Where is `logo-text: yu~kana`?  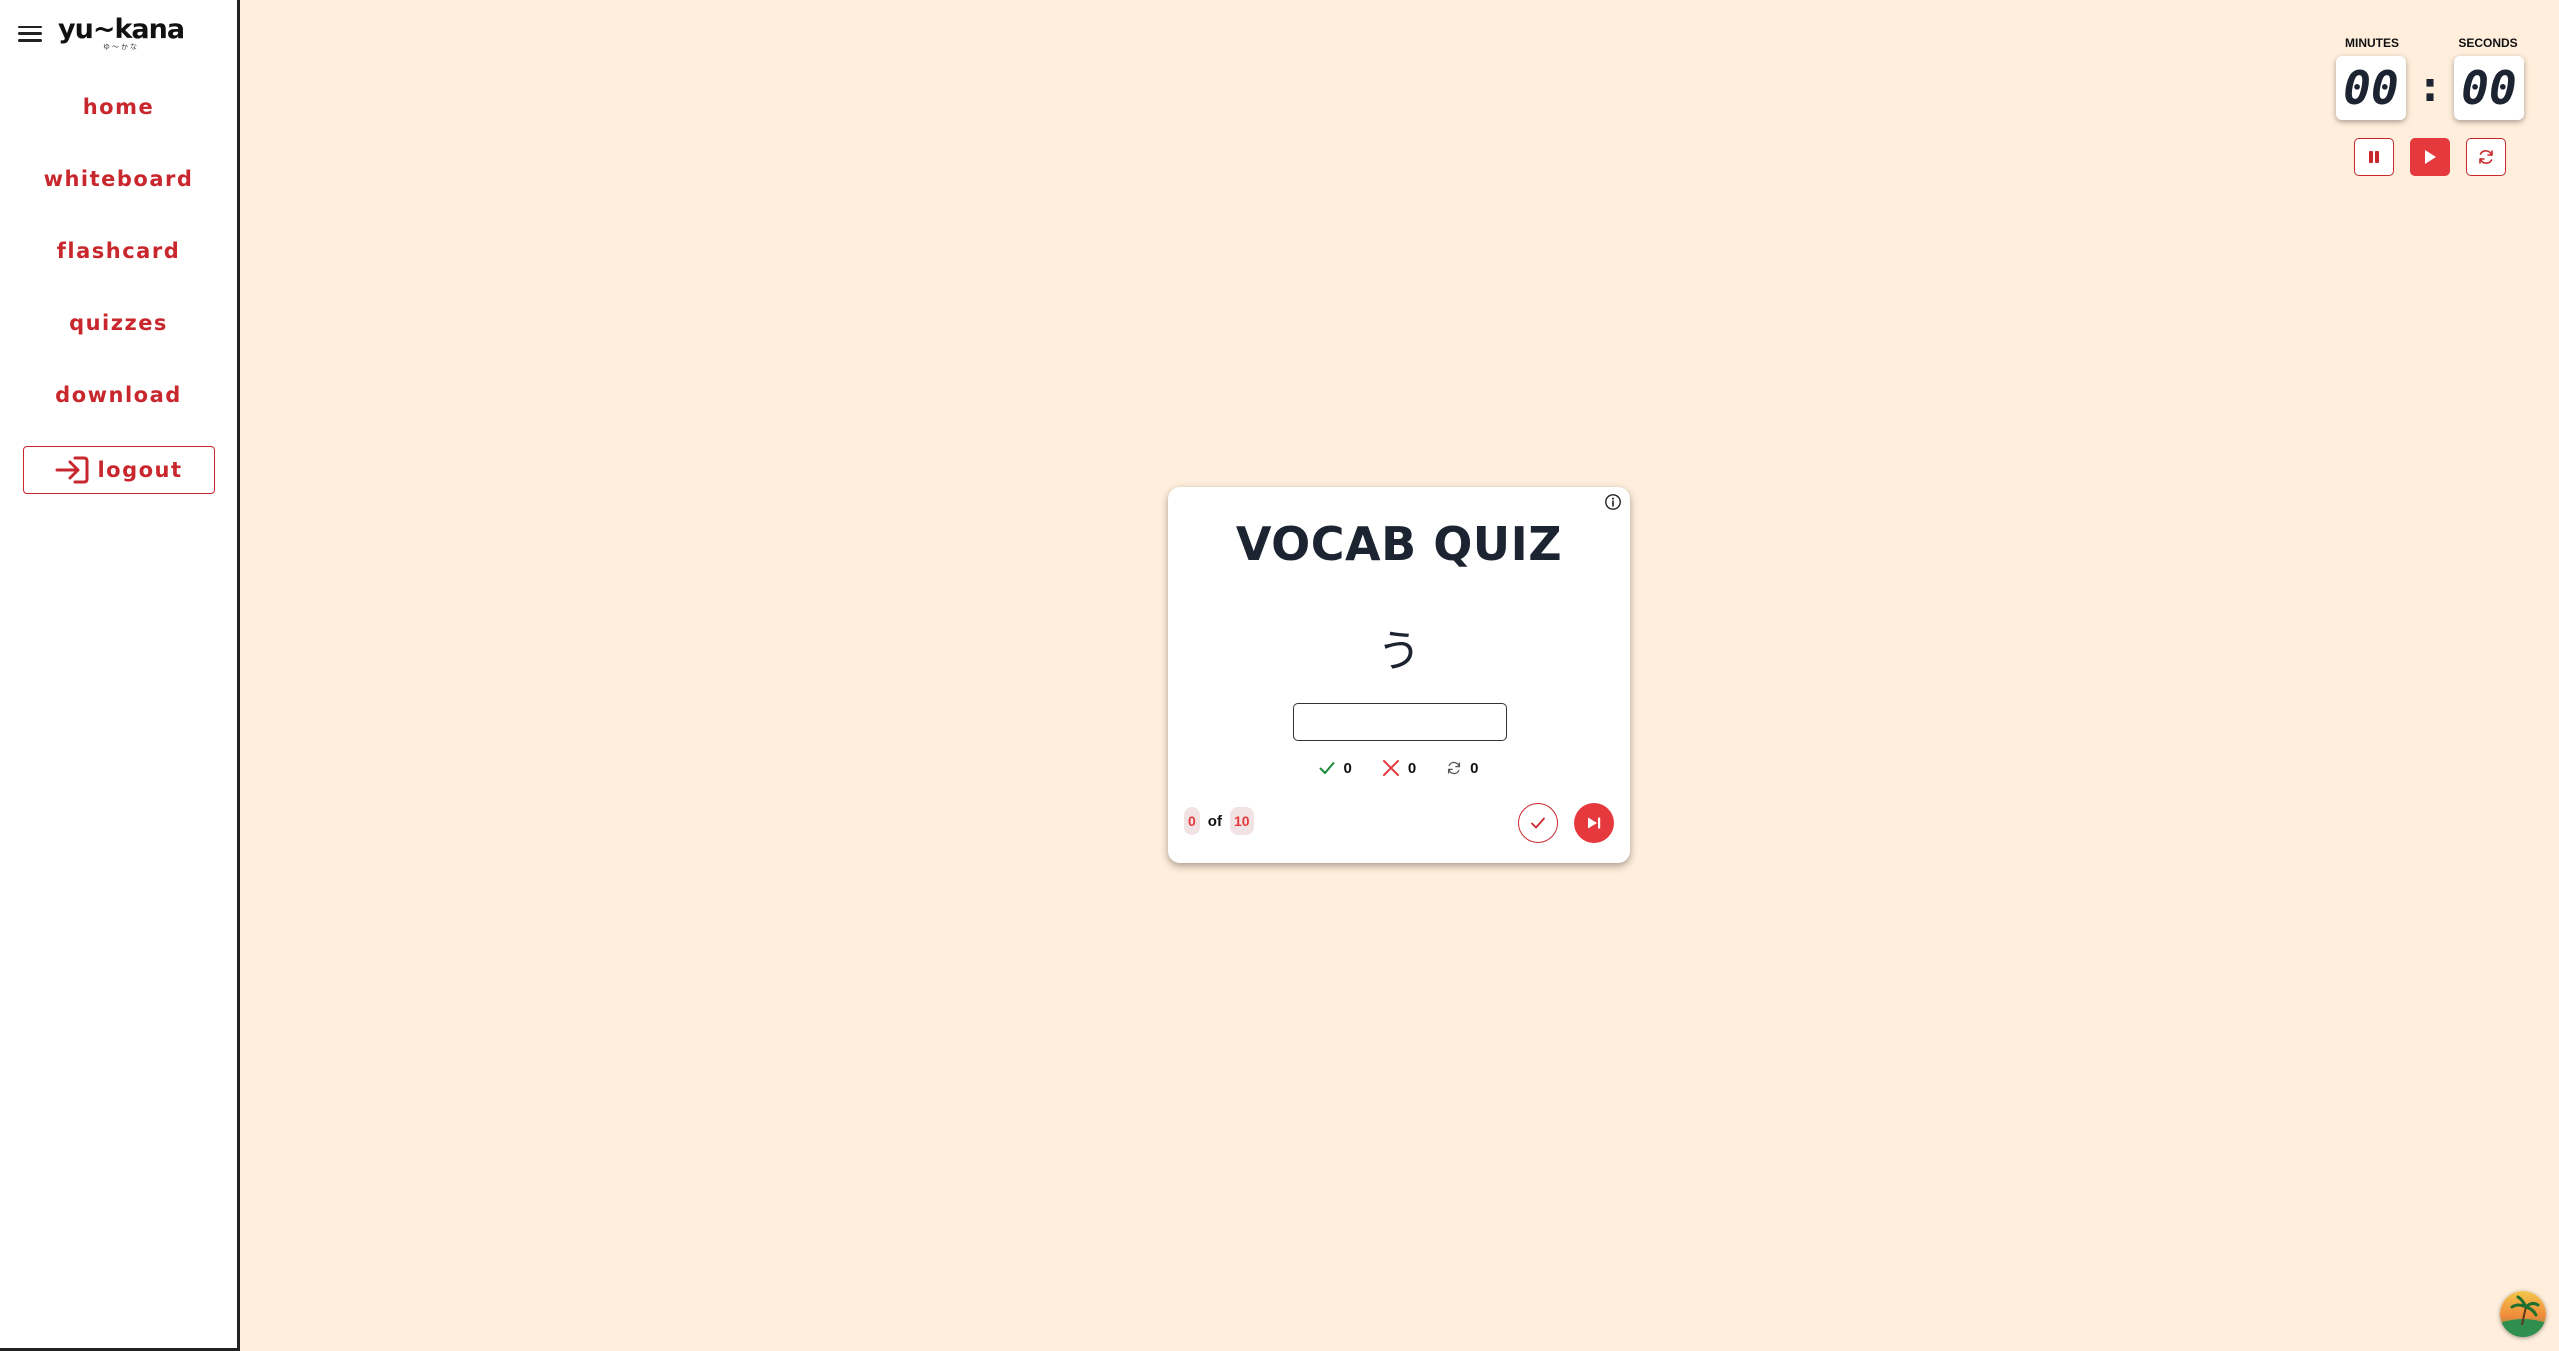 logo-text: yu~kana is located at coordinates (121, 29).